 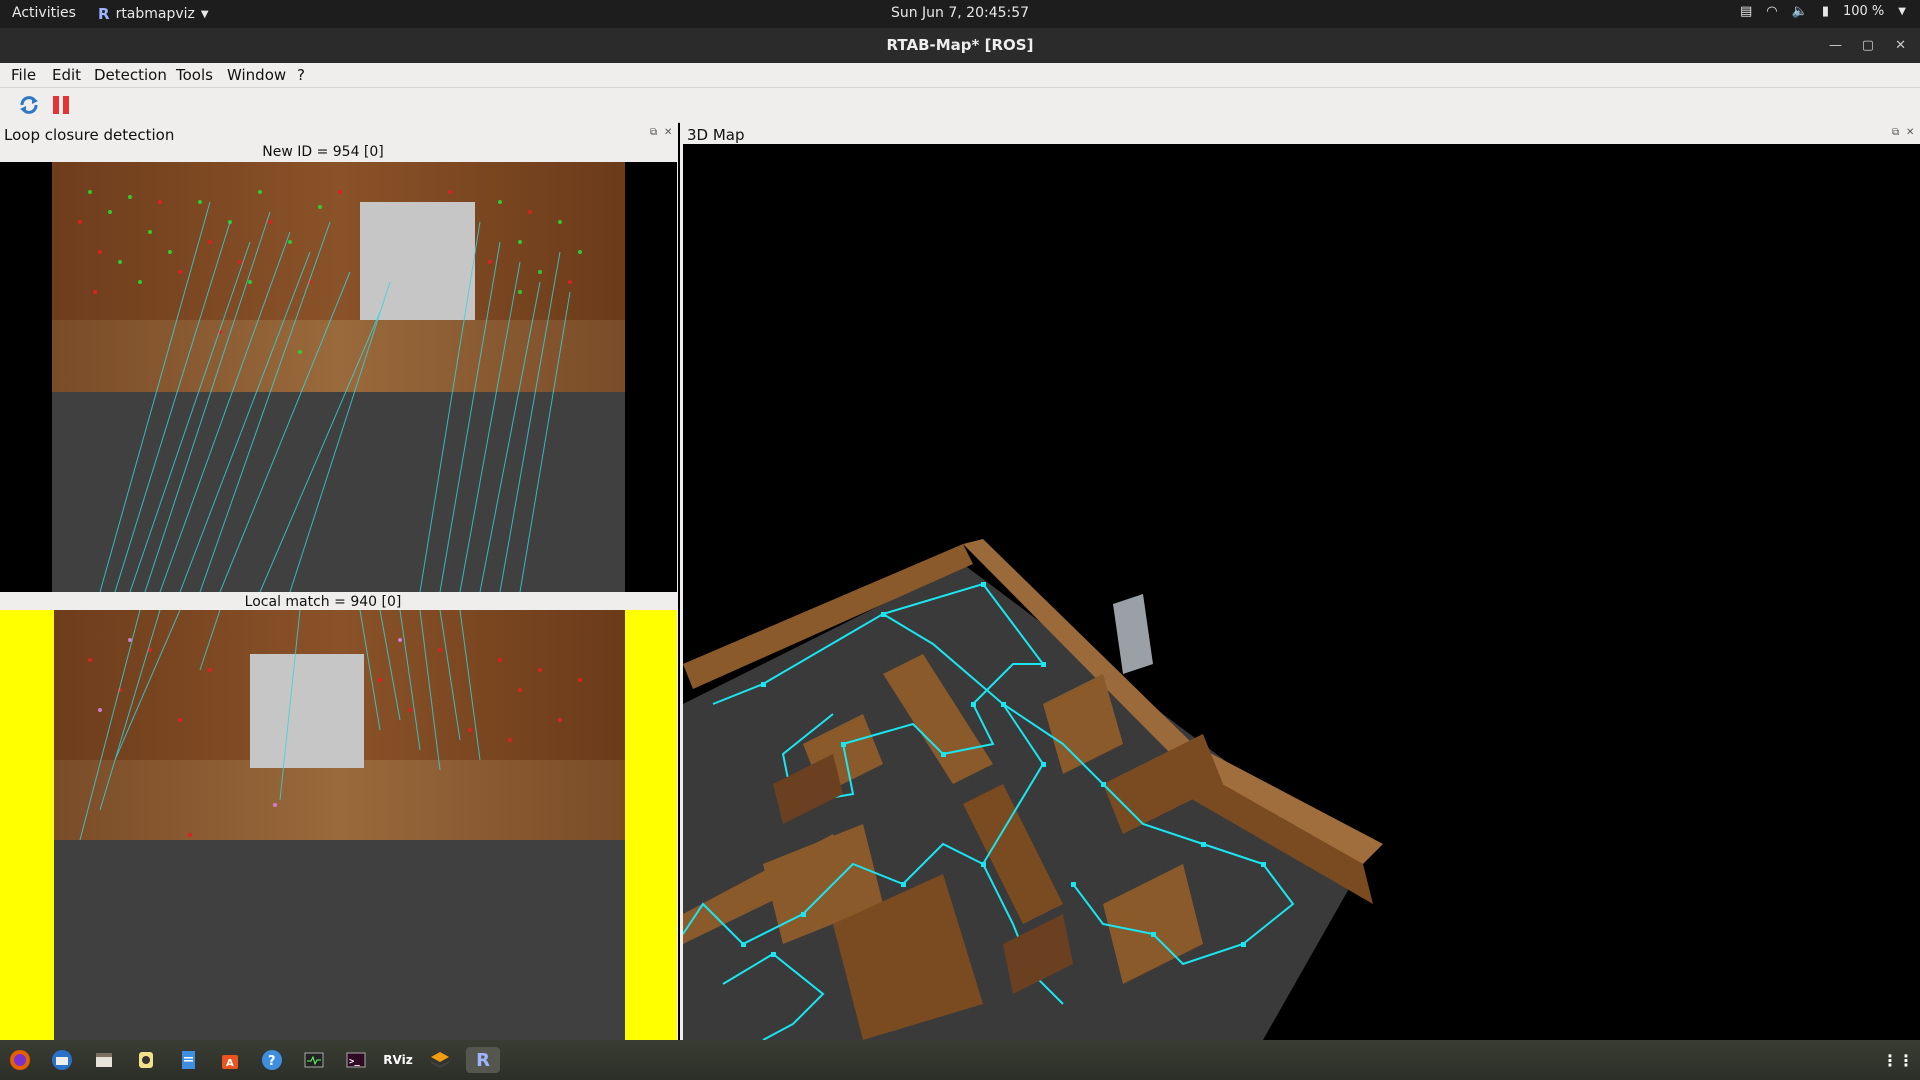 What do you see at coordinates (1799, 11) in the screenshot?
I see `volume-icon: 🔈` at bounding box center [1799, 11].